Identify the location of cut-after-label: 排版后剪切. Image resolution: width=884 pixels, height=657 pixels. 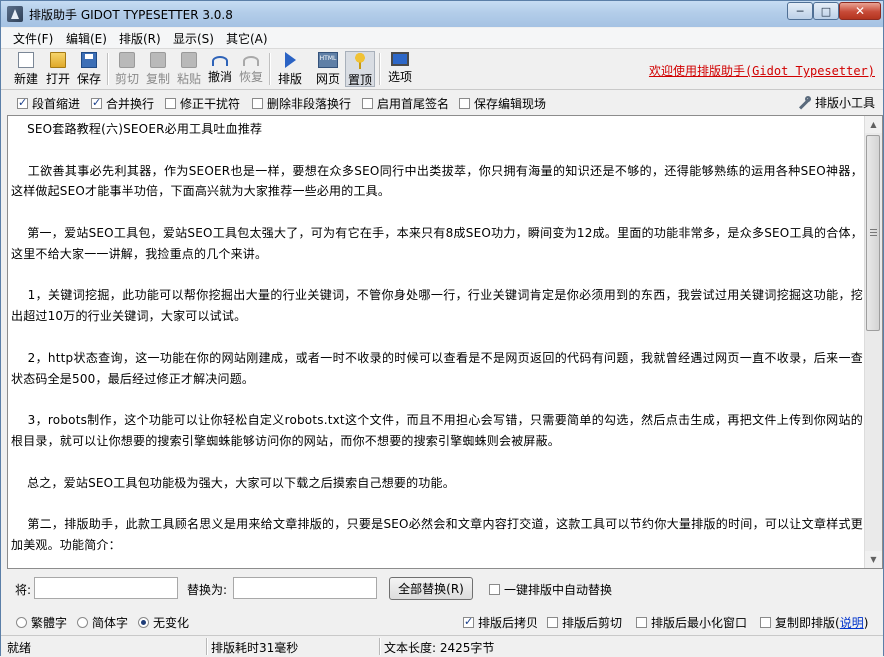
(592, 623).